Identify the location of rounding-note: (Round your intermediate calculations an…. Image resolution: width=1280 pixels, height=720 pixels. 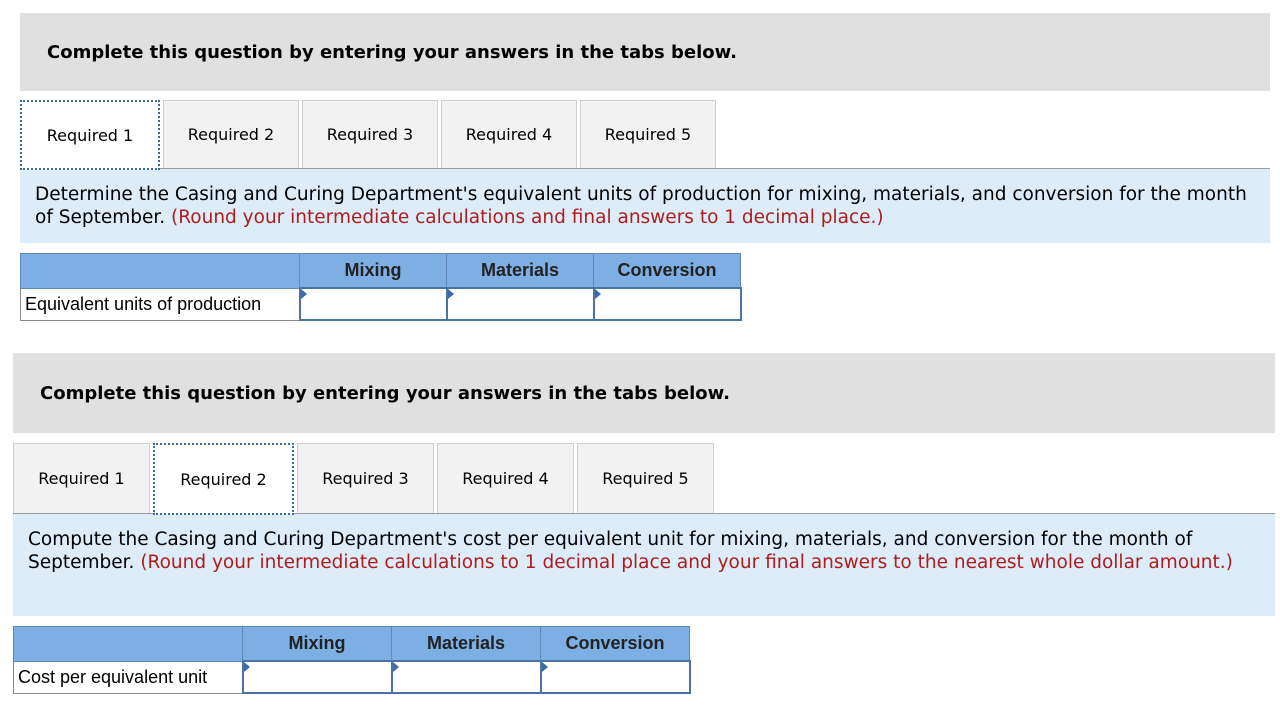
(527, 217).